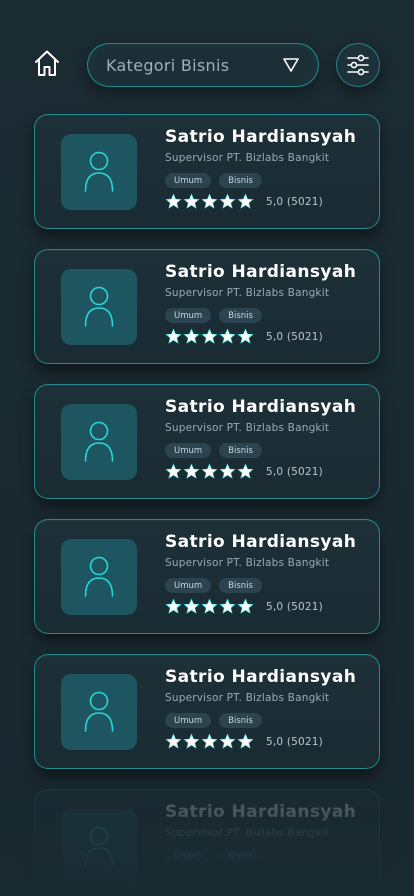 This screenshot has height=896, width=414. I want to click on filter-button, so click(358, 65).